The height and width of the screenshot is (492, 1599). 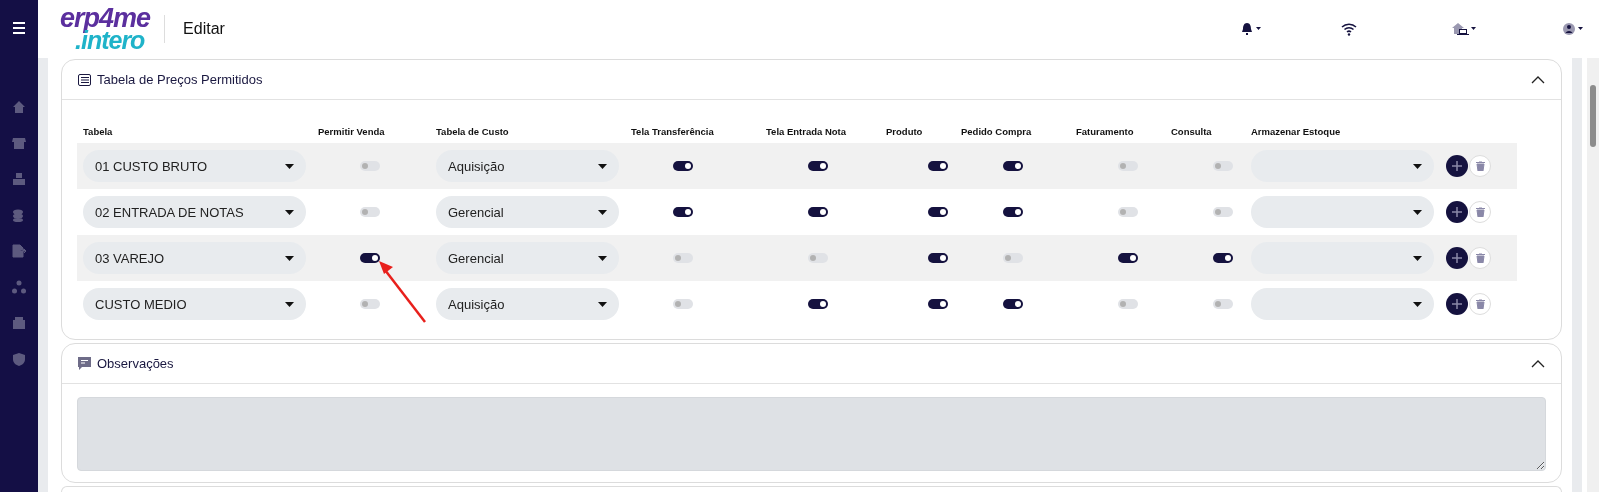 I want to click on comment-icon, so click(x=84, y=363).